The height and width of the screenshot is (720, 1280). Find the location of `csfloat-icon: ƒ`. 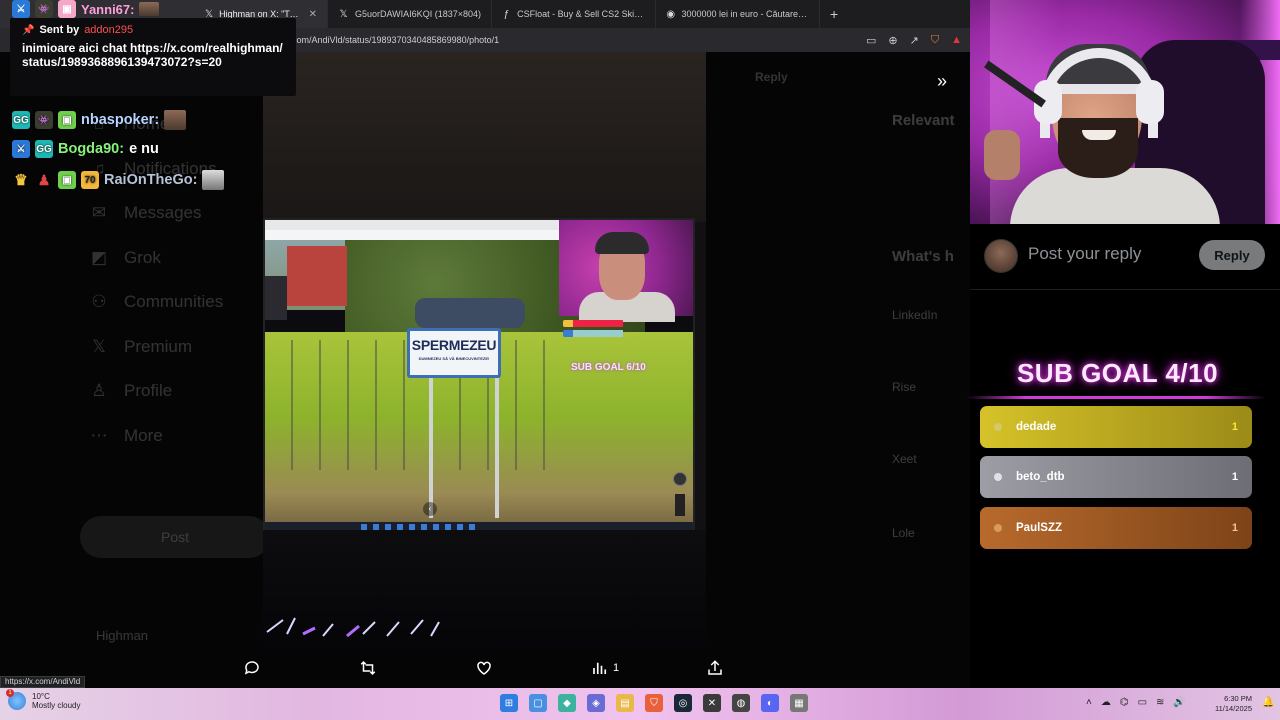

csfloat-icon: ƒ is located at coordinates (506, 14).